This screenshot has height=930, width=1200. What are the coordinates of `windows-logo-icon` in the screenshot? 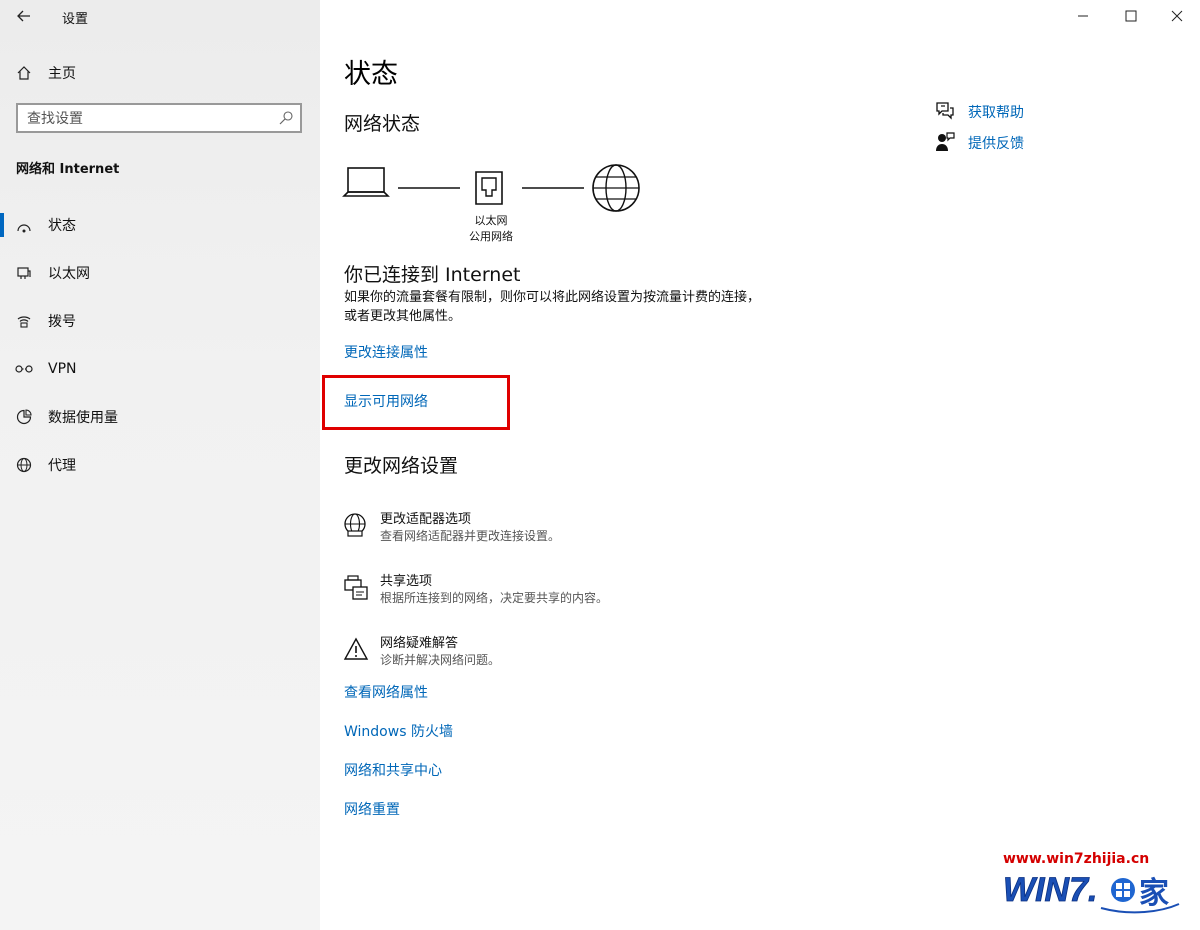 It's located at (1123, 890).